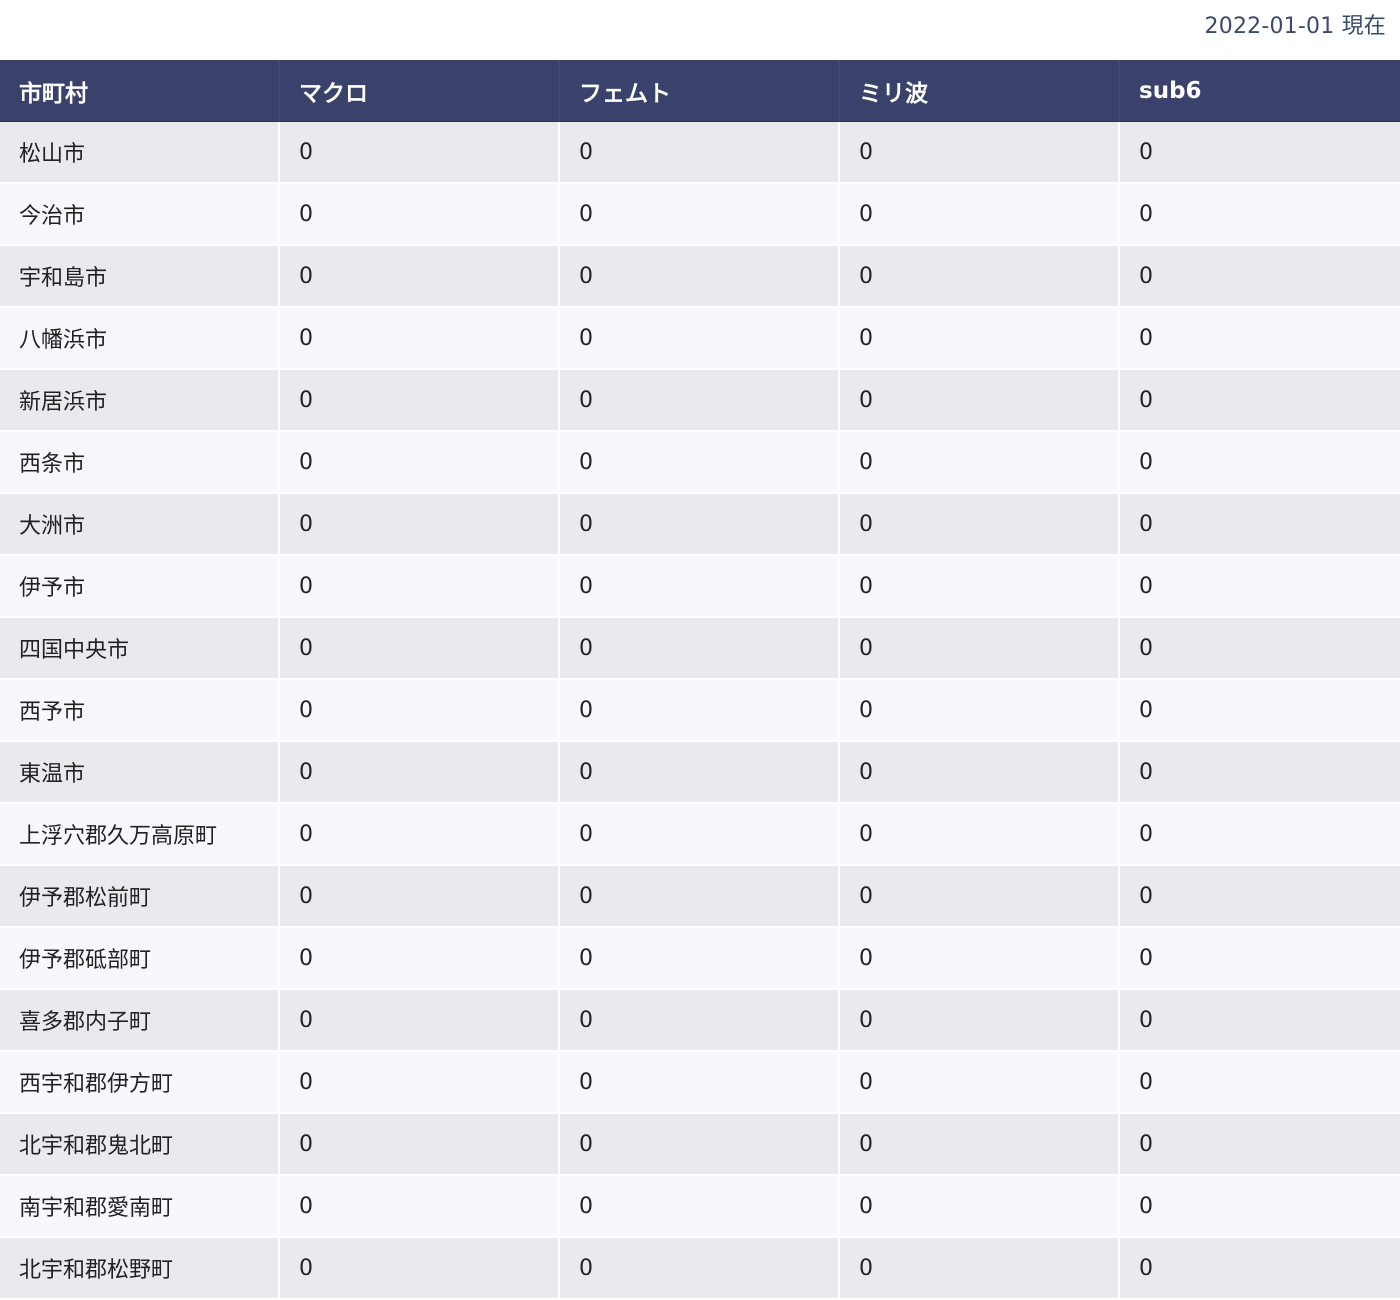 This screenshot has height=1300, width=1400. Describe the element at coordinates (140, 463) in the screenshot. I see `municipality-cell: 西条市` at that location.